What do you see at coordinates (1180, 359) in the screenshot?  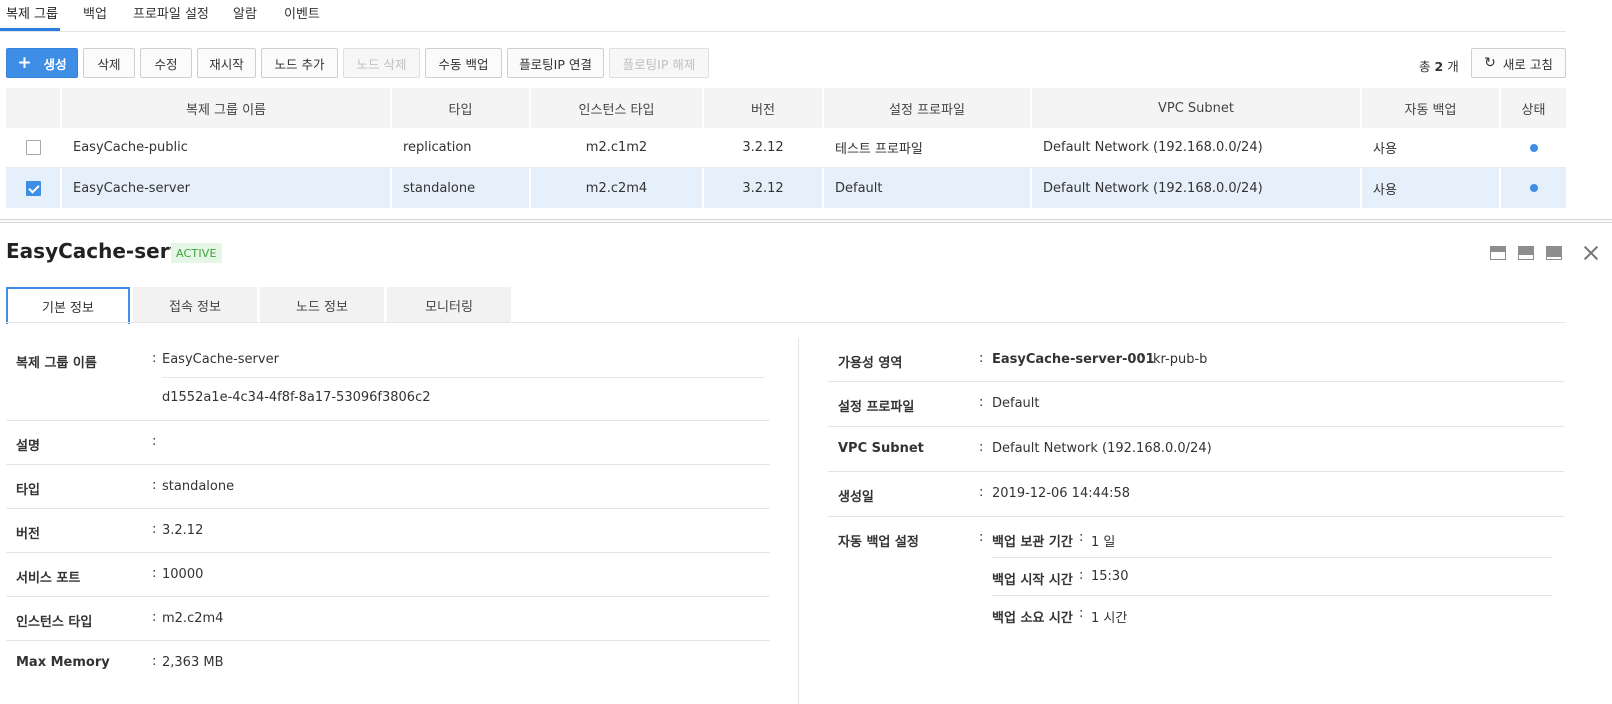 I see `az-value: kr-pub-b` at bounding box center [1180, 359].